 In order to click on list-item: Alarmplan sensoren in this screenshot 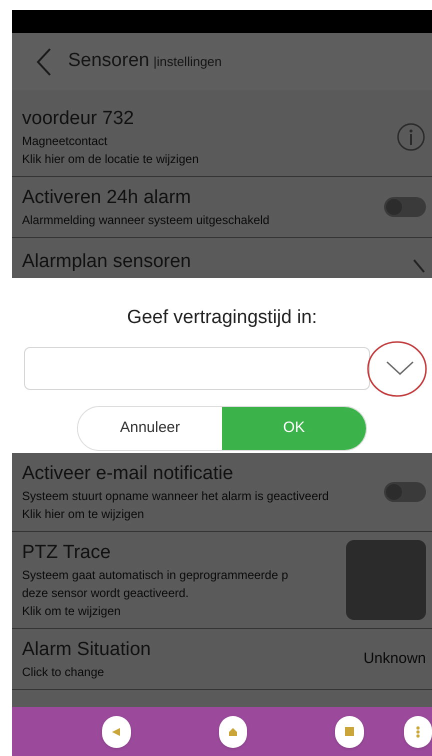, I will do `click(222, 258)`.